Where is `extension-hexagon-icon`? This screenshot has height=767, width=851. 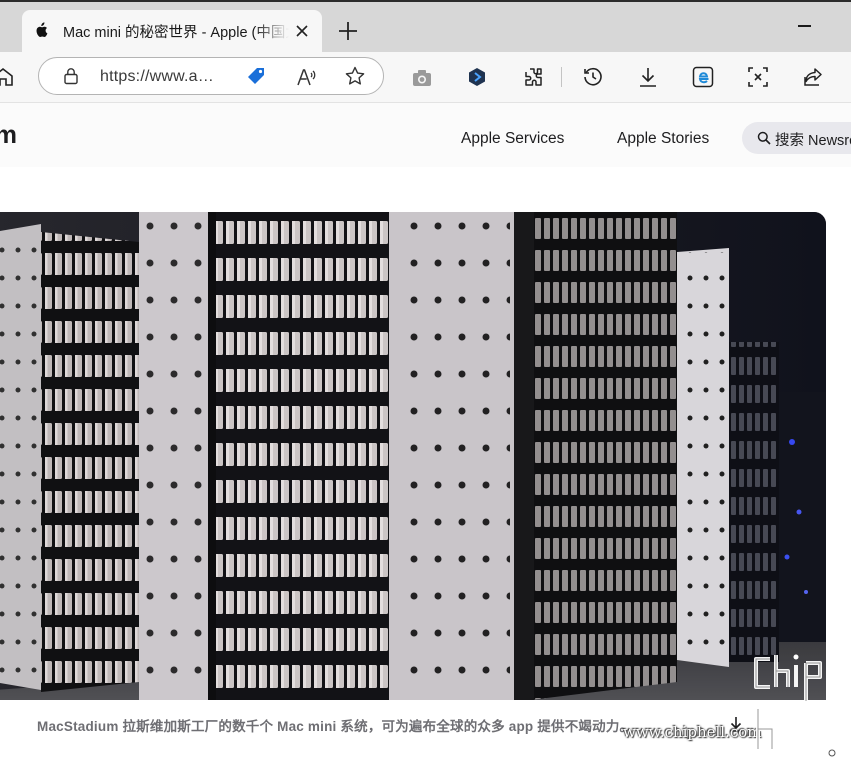
extension-hexagon-icon is located at coordinates (477, 77).